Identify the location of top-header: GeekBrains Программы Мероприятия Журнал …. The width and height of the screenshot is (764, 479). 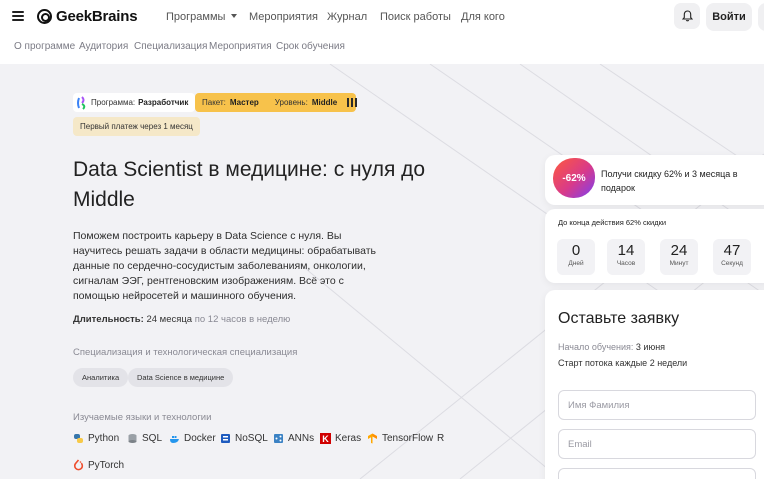
(382, 17).